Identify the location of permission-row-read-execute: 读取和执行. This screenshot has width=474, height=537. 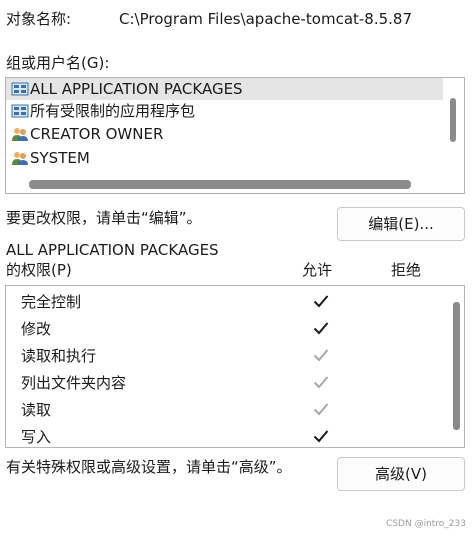
(226, 355).